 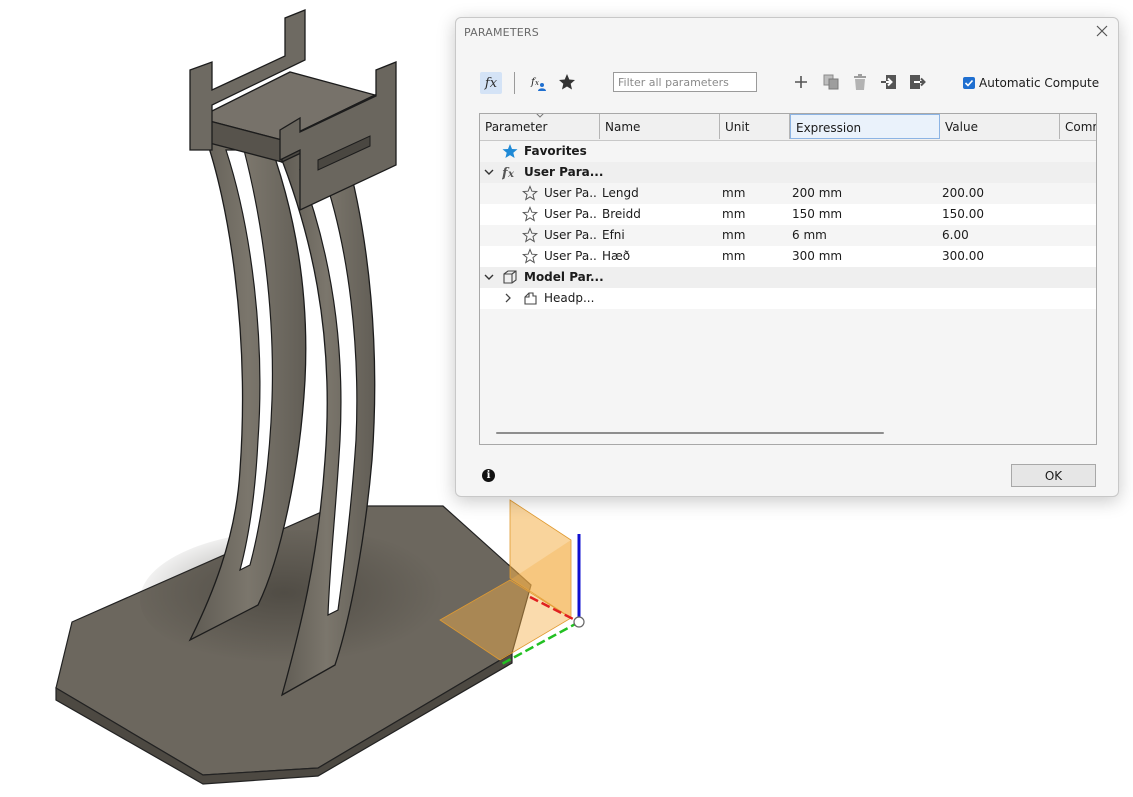 I want to click on expression-cell: 300 mm, so click(x=817, y=256).